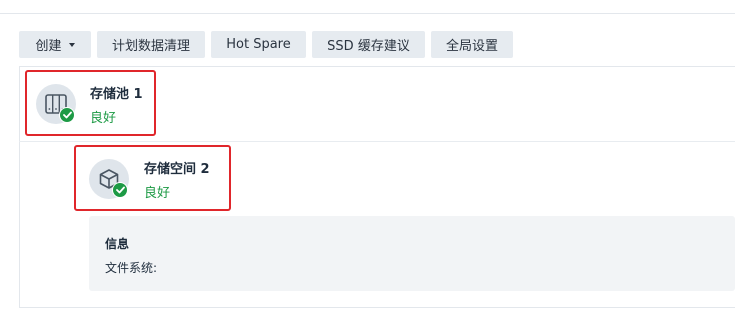 This screenshot has height=326, width=735. Describe the element at coordinates (368, 44) in the screenshot. I see `ssd-cache-advisor-button: SSD 缓存建议` at that location.